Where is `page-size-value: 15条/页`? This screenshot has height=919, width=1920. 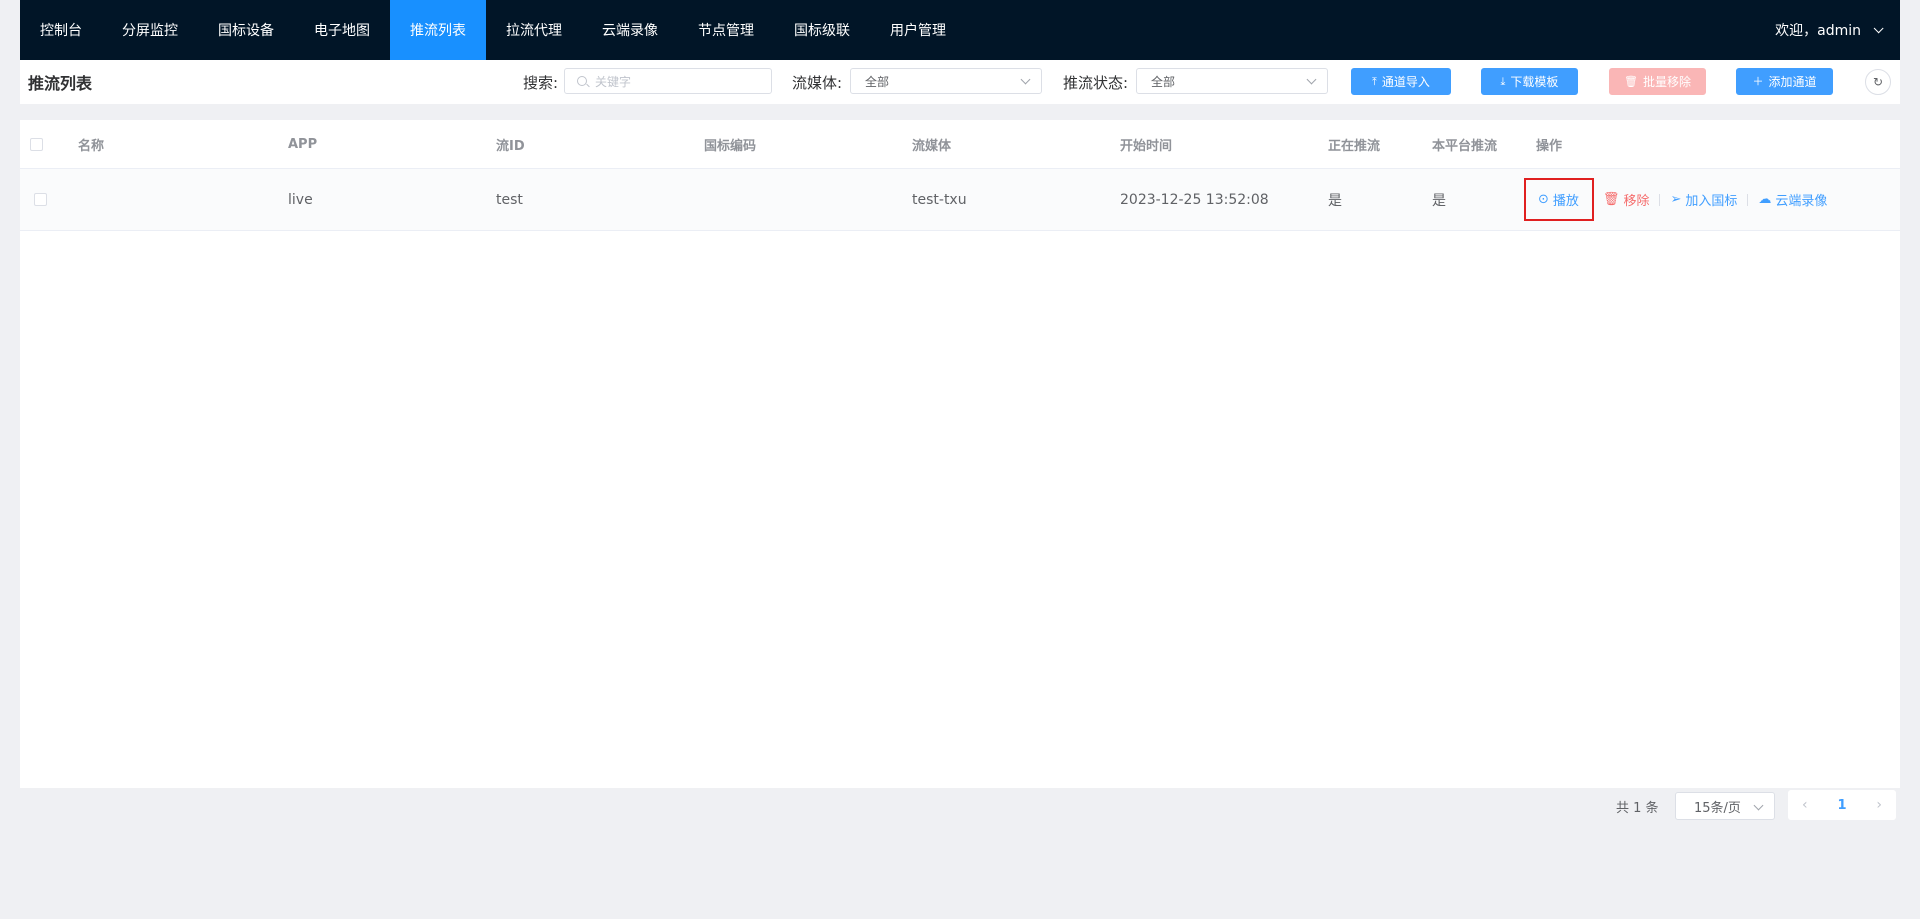
page-size-value: 15条/页 is located at coordinates (1717, 808).